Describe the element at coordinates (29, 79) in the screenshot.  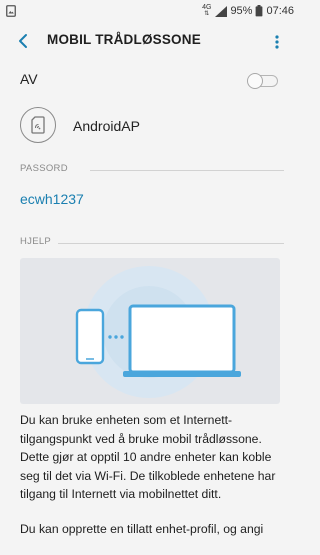
I see `hotspot-state-label: AV` at that location.